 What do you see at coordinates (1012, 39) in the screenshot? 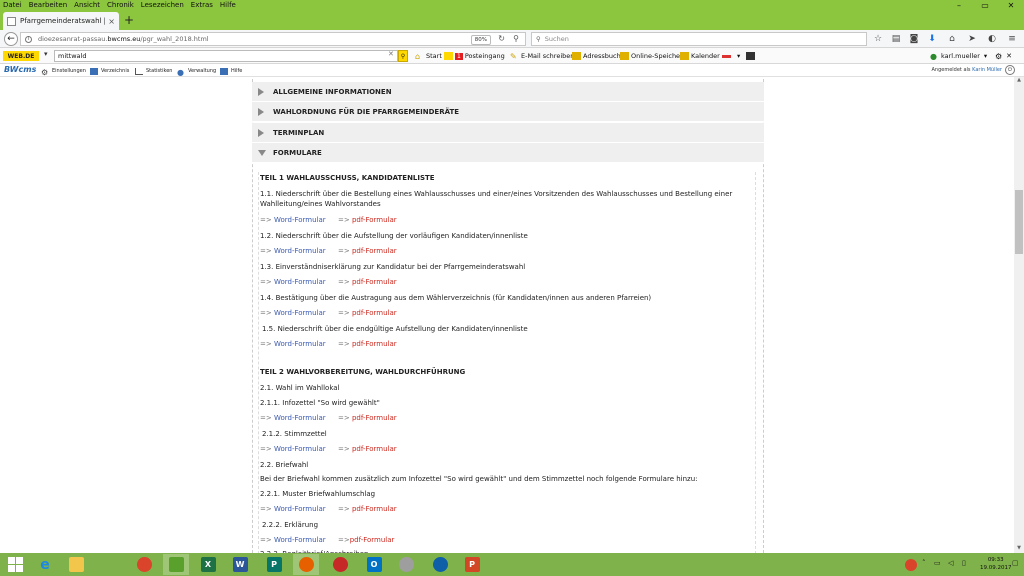
I see `menu-icon: ≡` at bounding box center [1012, 39].